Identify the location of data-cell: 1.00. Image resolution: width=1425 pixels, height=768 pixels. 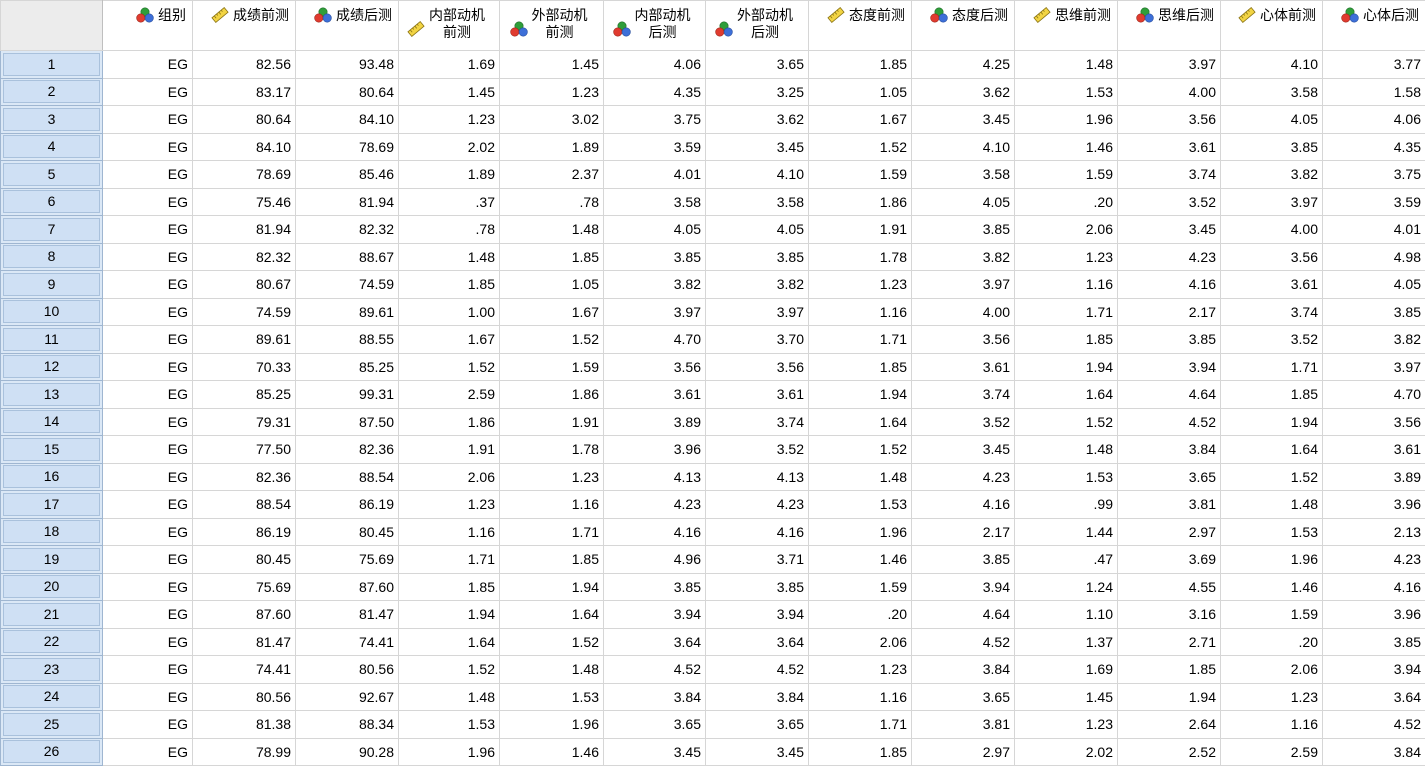
(449, 311).